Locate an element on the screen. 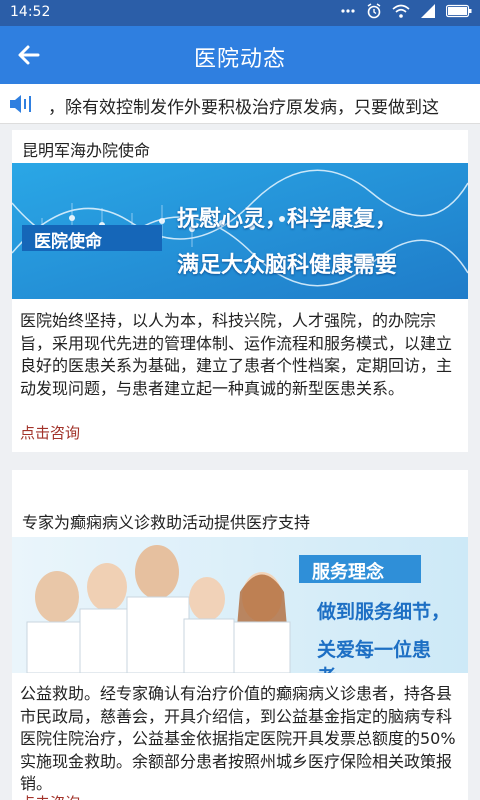 The image size is (480, 800). banner-line-1: 做到服务细节， is located at coordinates (384, 612).